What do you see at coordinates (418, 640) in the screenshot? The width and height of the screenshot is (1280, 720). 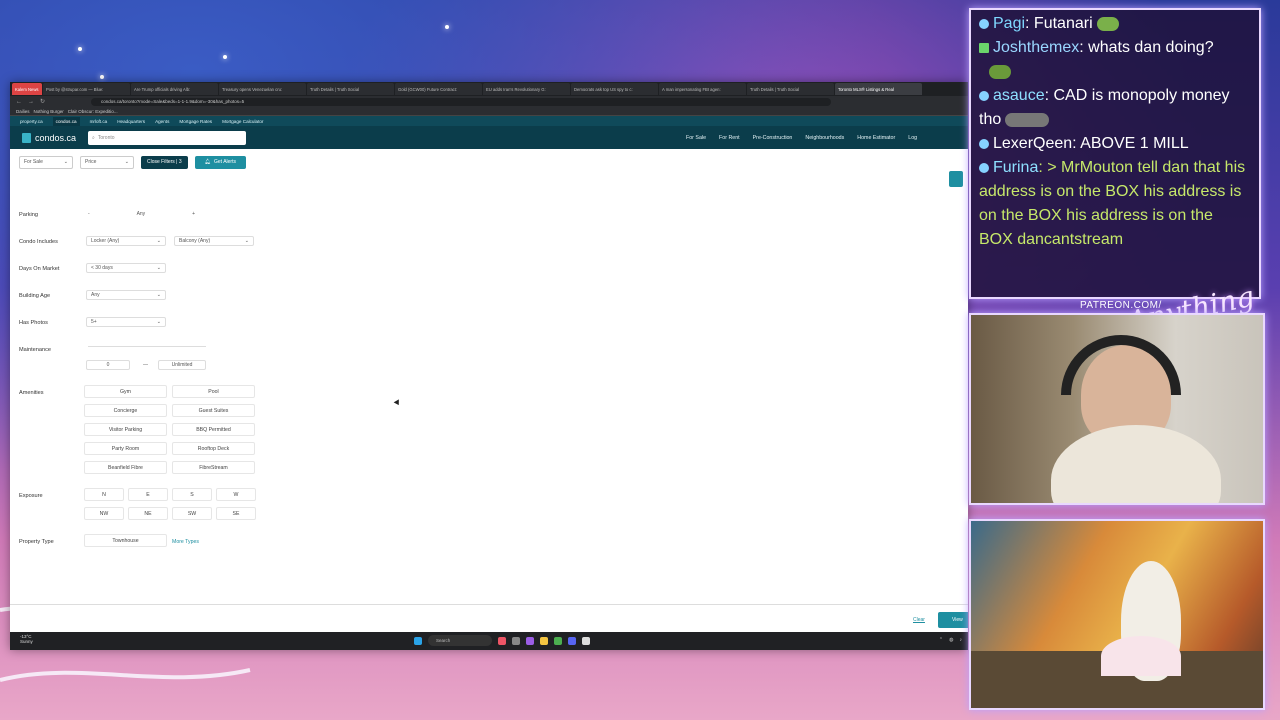 I see `windows-start-icon` at bounding box center [418, 640].